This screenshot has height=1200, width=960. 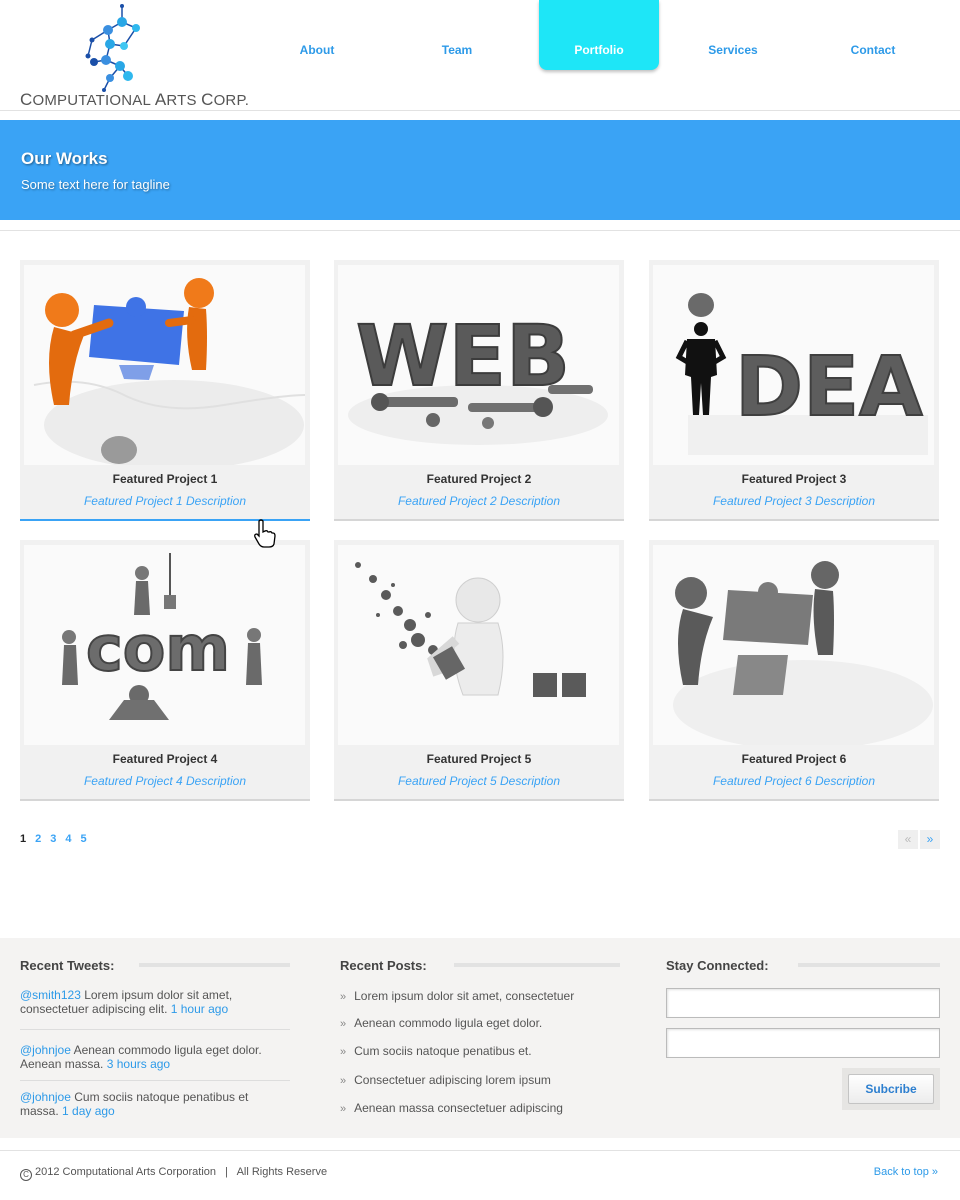 I want to click on brand-part-3: ORP., so click(x=231, y=100).